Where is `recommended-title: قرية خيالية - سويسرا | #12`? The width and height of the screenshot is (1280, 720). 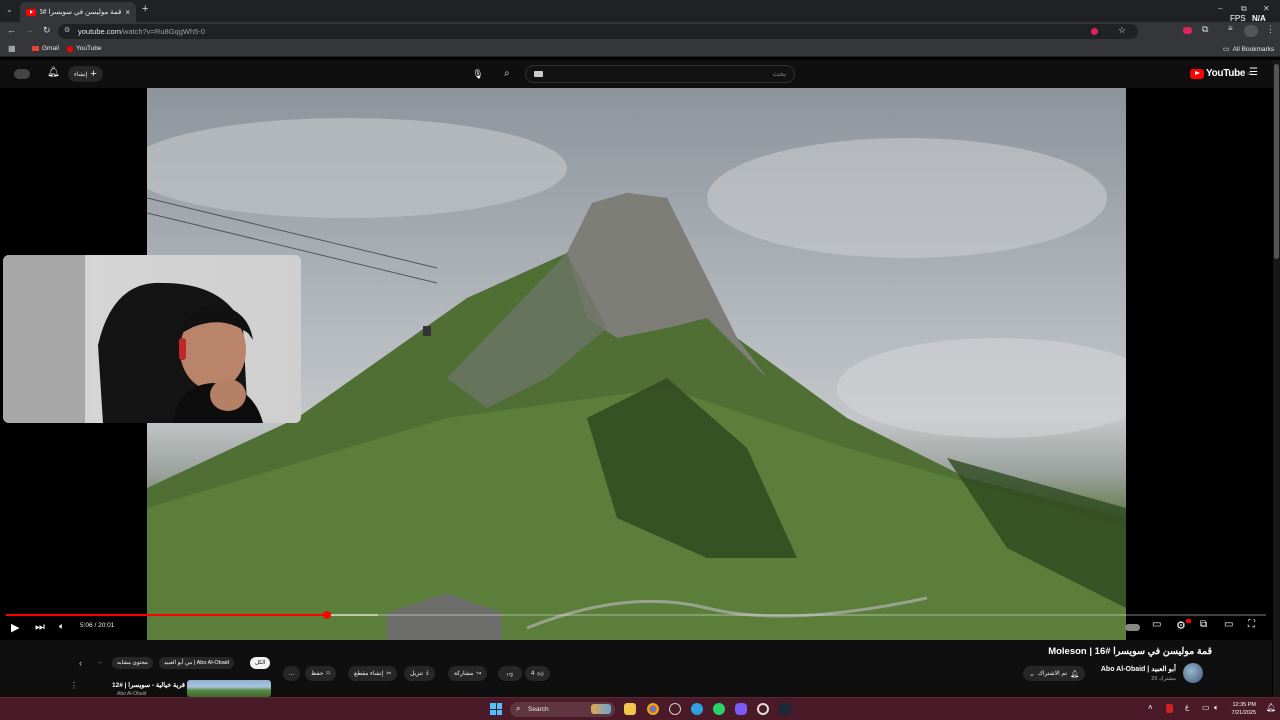
recommended-title: قرية خيالية - سويسرا | #12 is located at coordinates (148, 685).